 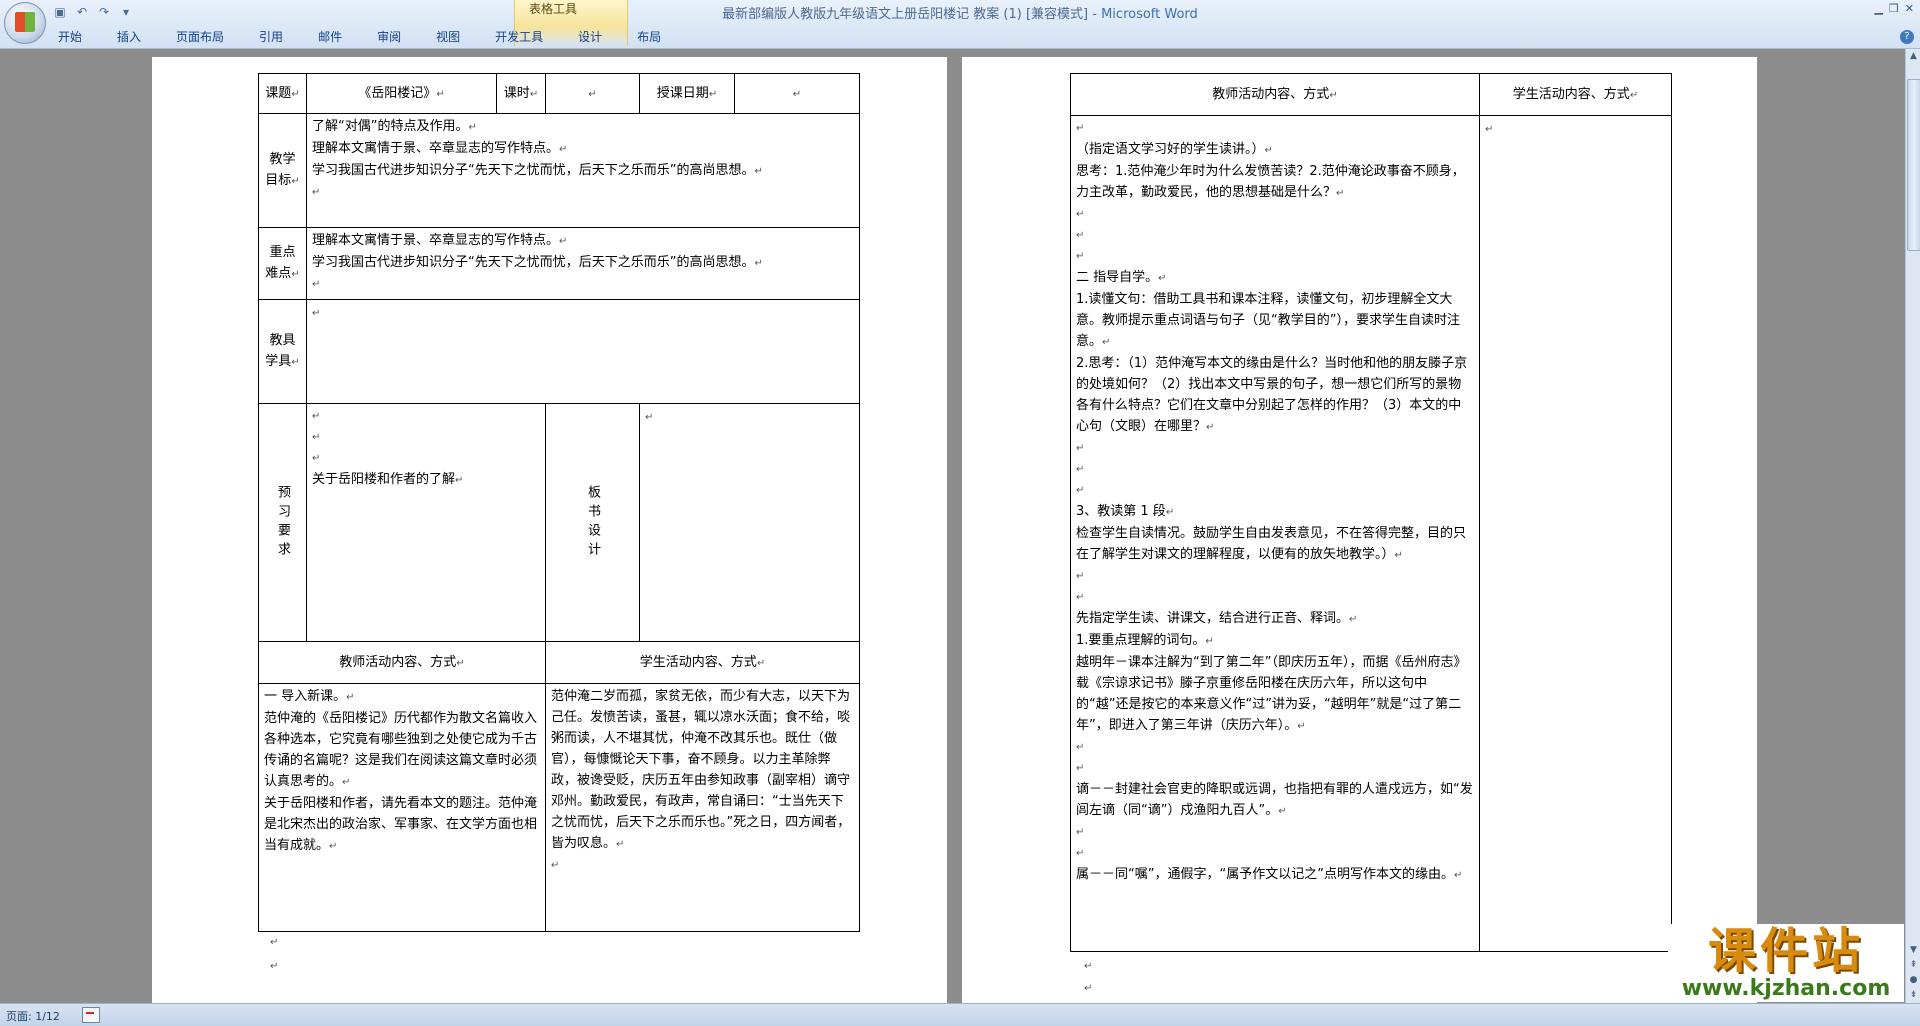 What do you see at coordinates (1913, 980) in the screenshot?
I see `browse-object-icon: ●` at bounding box center [1913, 980].